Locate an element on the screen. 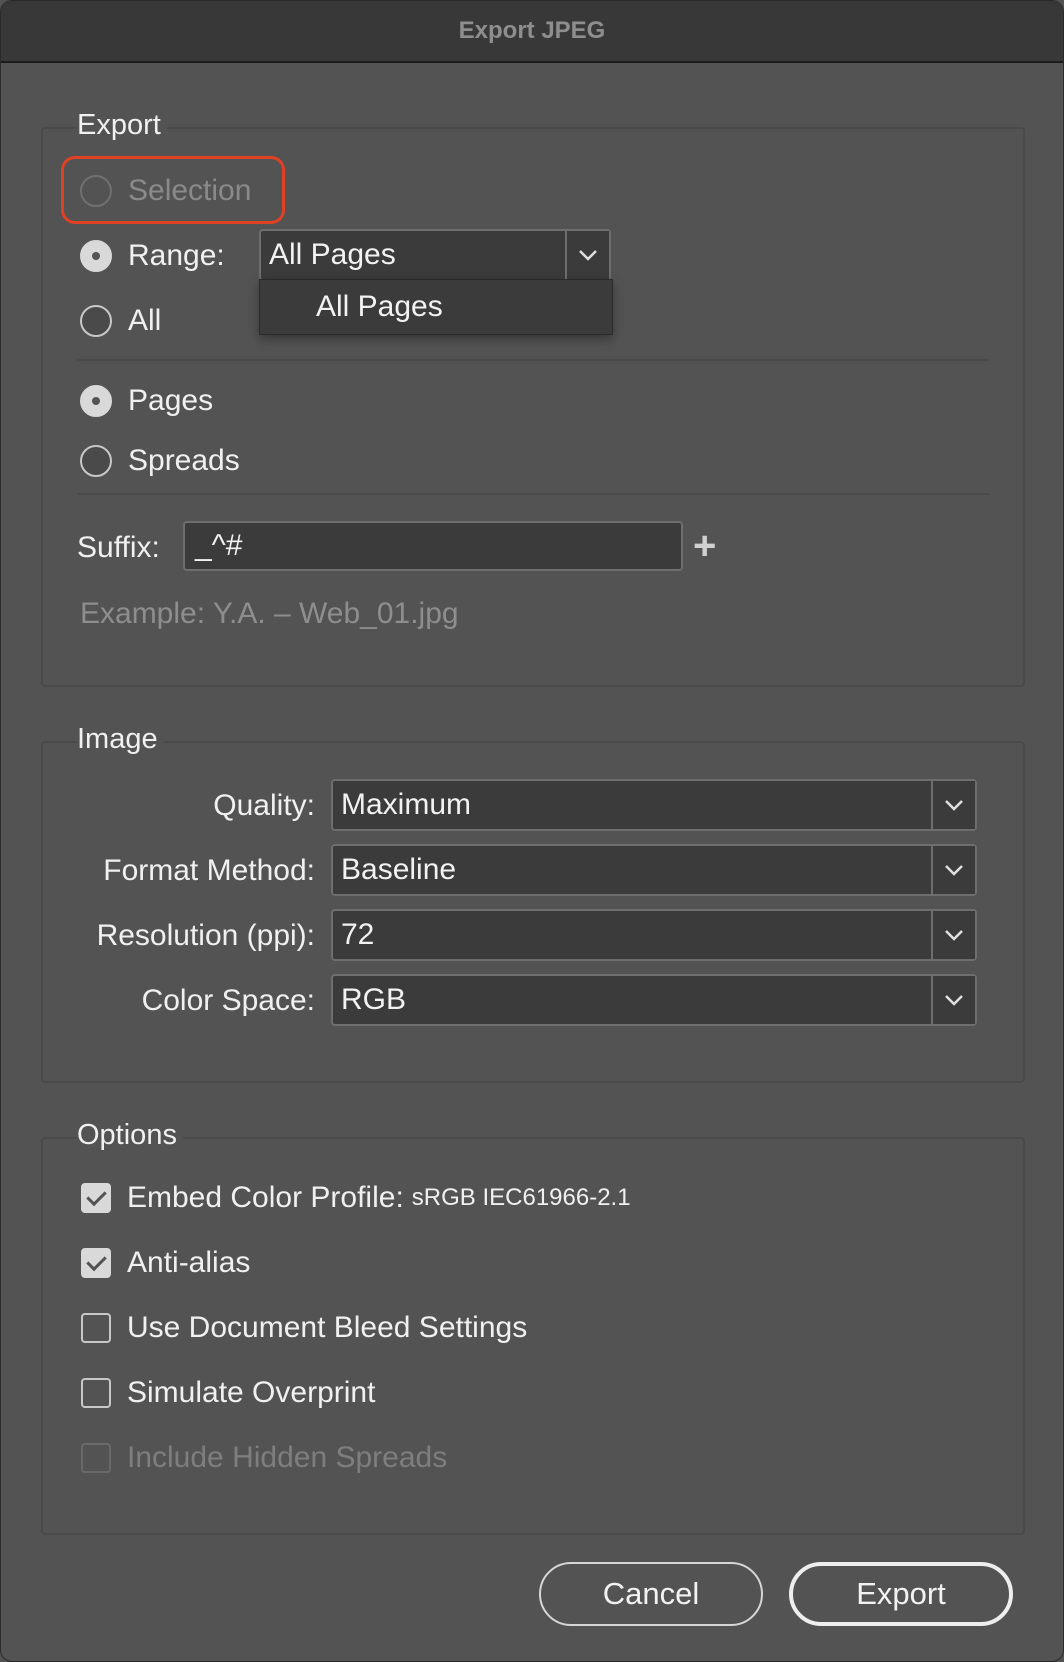 This screenshot has width=1064, height=1662. include-hidden-spreads-row: Include Hidden Spreads is located at coordinates (264, 1458).